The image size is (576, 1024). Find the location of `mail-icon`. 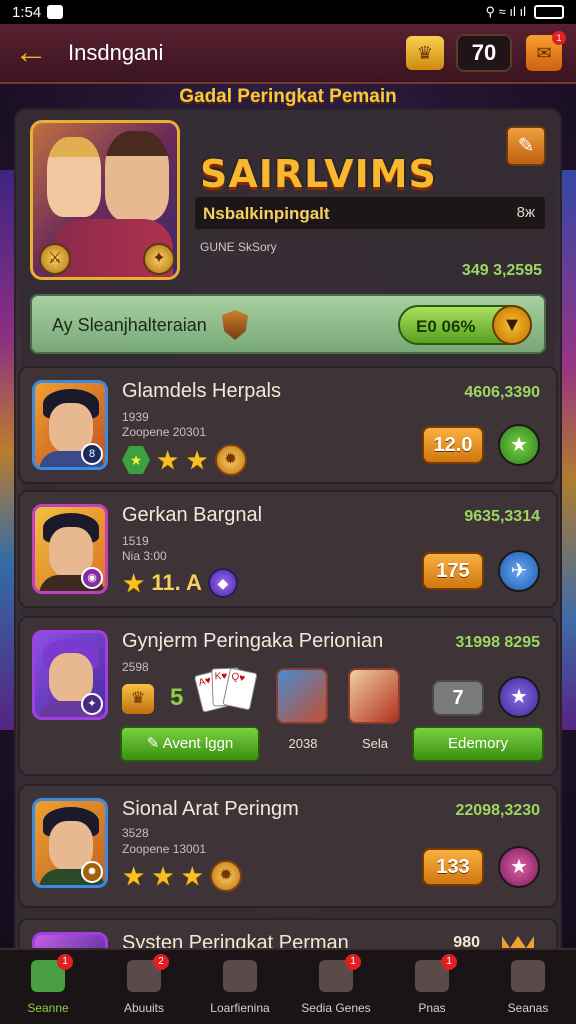

mail-icon is located at coordinates (240, 976).